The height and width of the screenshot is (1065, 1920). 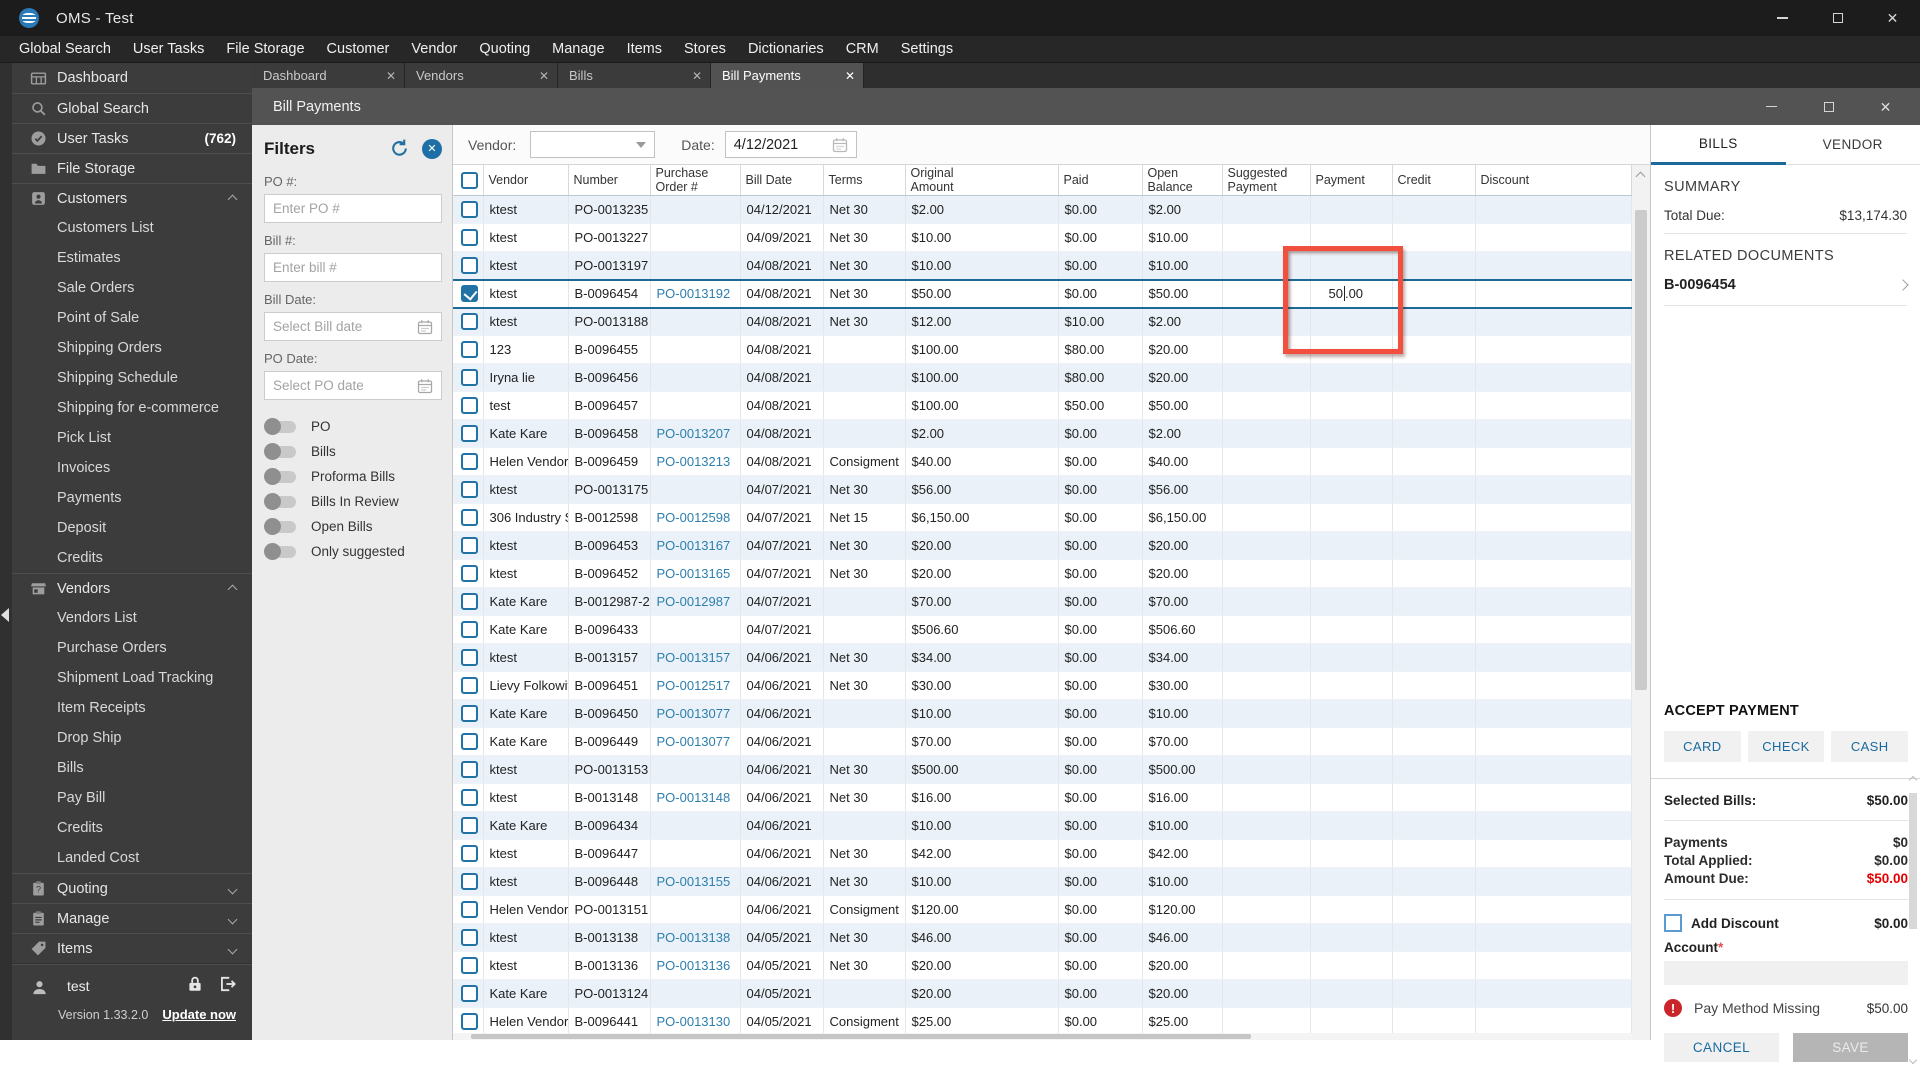 What do you see at coordinates (1913, 1060) in the screenshot?
I see `scroll-down-icon` at bounding box center [1913, 1060].